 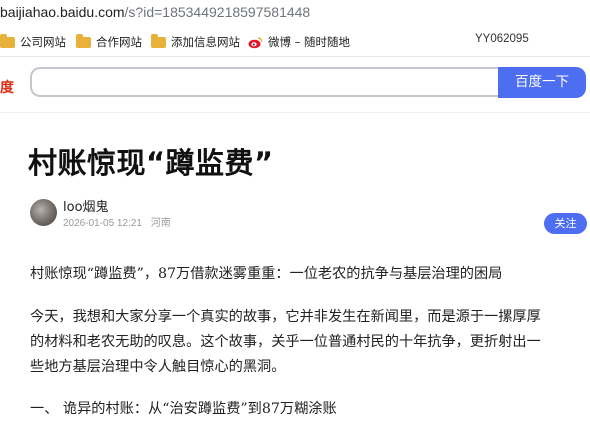 I want to click on url-path: /s?id=1853449218597581448, so click(x=217, y=12).